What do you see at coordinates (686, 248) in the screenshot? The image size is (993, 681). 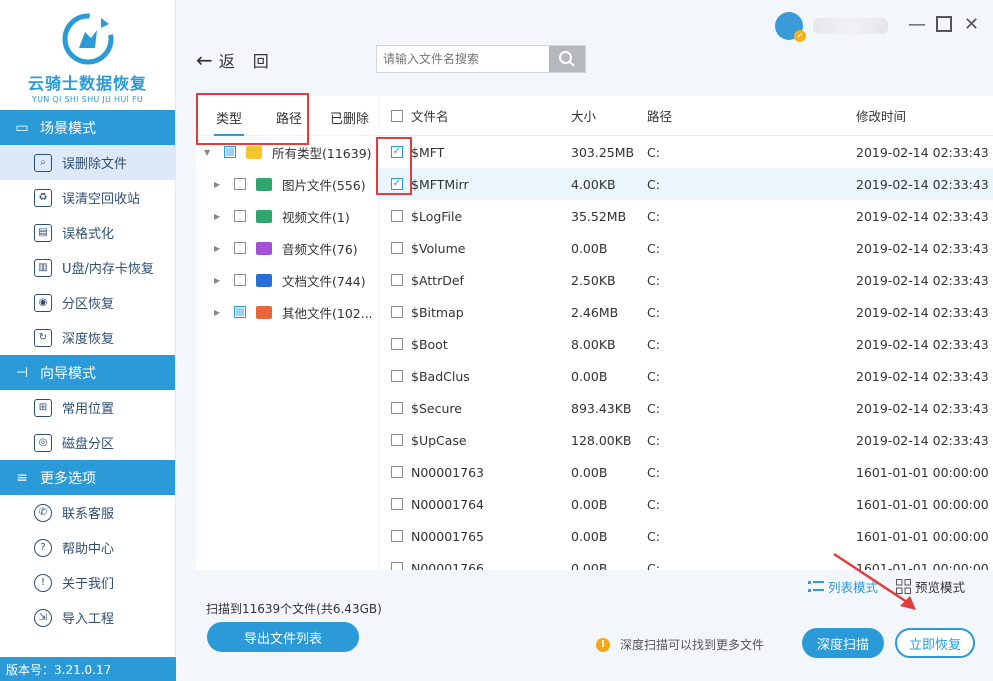 I see `table-row: $Volume 0.00B C: 2019-02-14 02:33:43` at bounding box center [686, 248].